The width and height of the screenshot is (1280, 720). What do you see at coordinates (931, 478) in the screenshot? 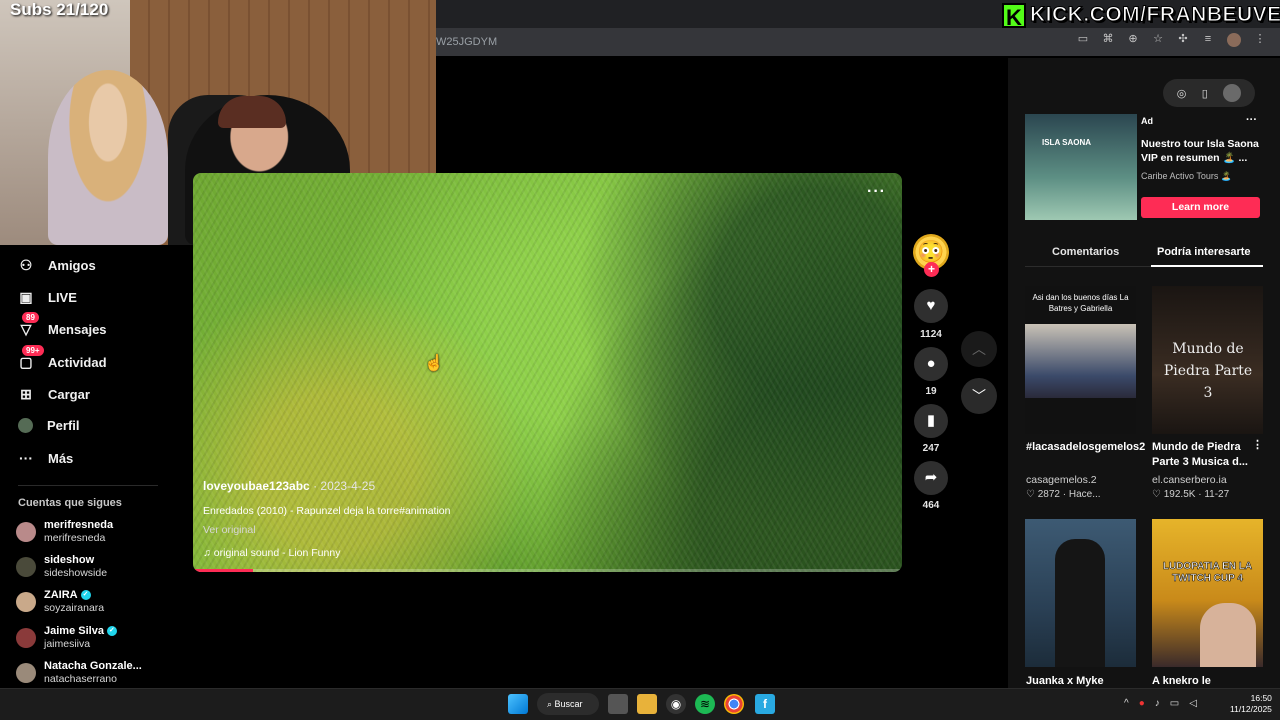
I see `share-button: ➦` at bounding box center [931, 478].